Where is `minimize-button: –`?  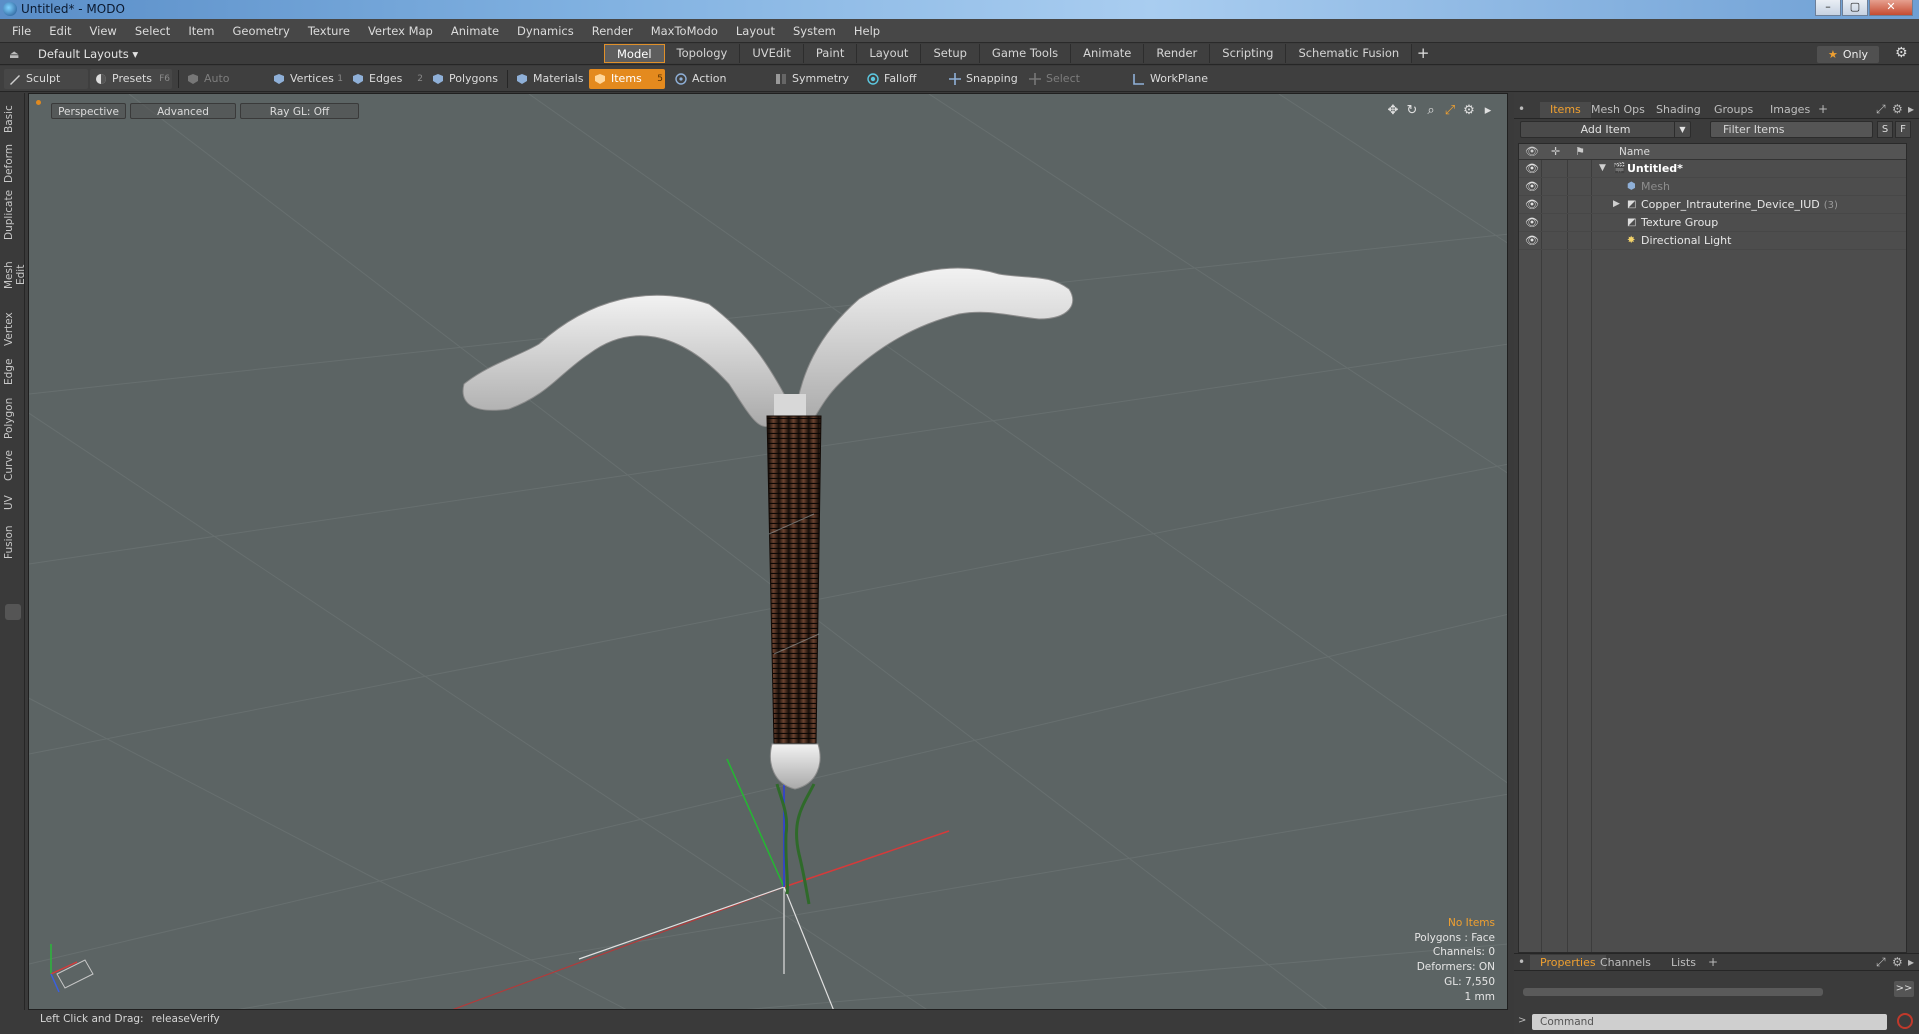 minimize-button: – is located at coordinates (1828, 8).